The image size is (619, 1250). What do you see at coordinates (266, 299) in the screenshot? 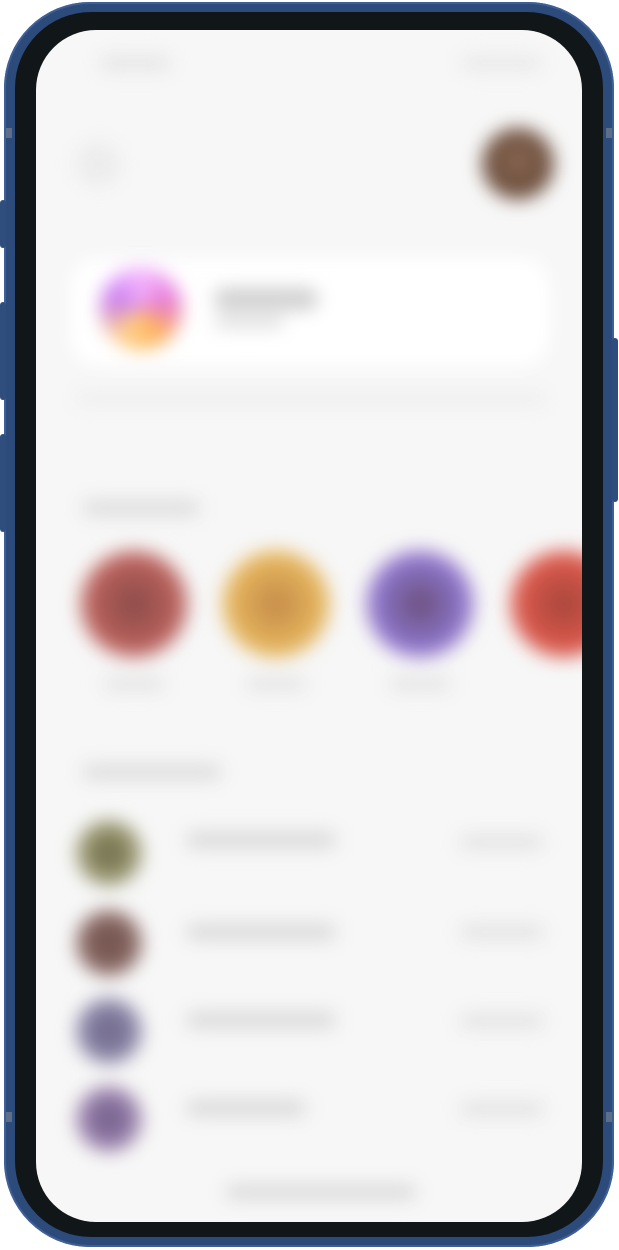
I see `profile-name-placeholder` at bounding box center [266, 299].